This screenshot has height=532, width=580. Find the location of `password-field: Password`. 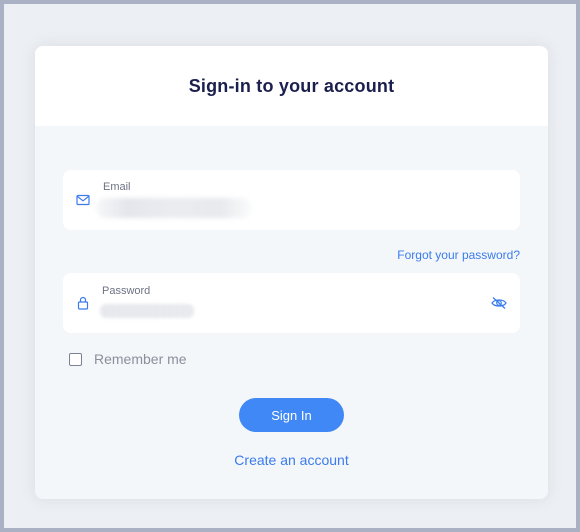

password-field: Password is located at coordinates (291, 303).